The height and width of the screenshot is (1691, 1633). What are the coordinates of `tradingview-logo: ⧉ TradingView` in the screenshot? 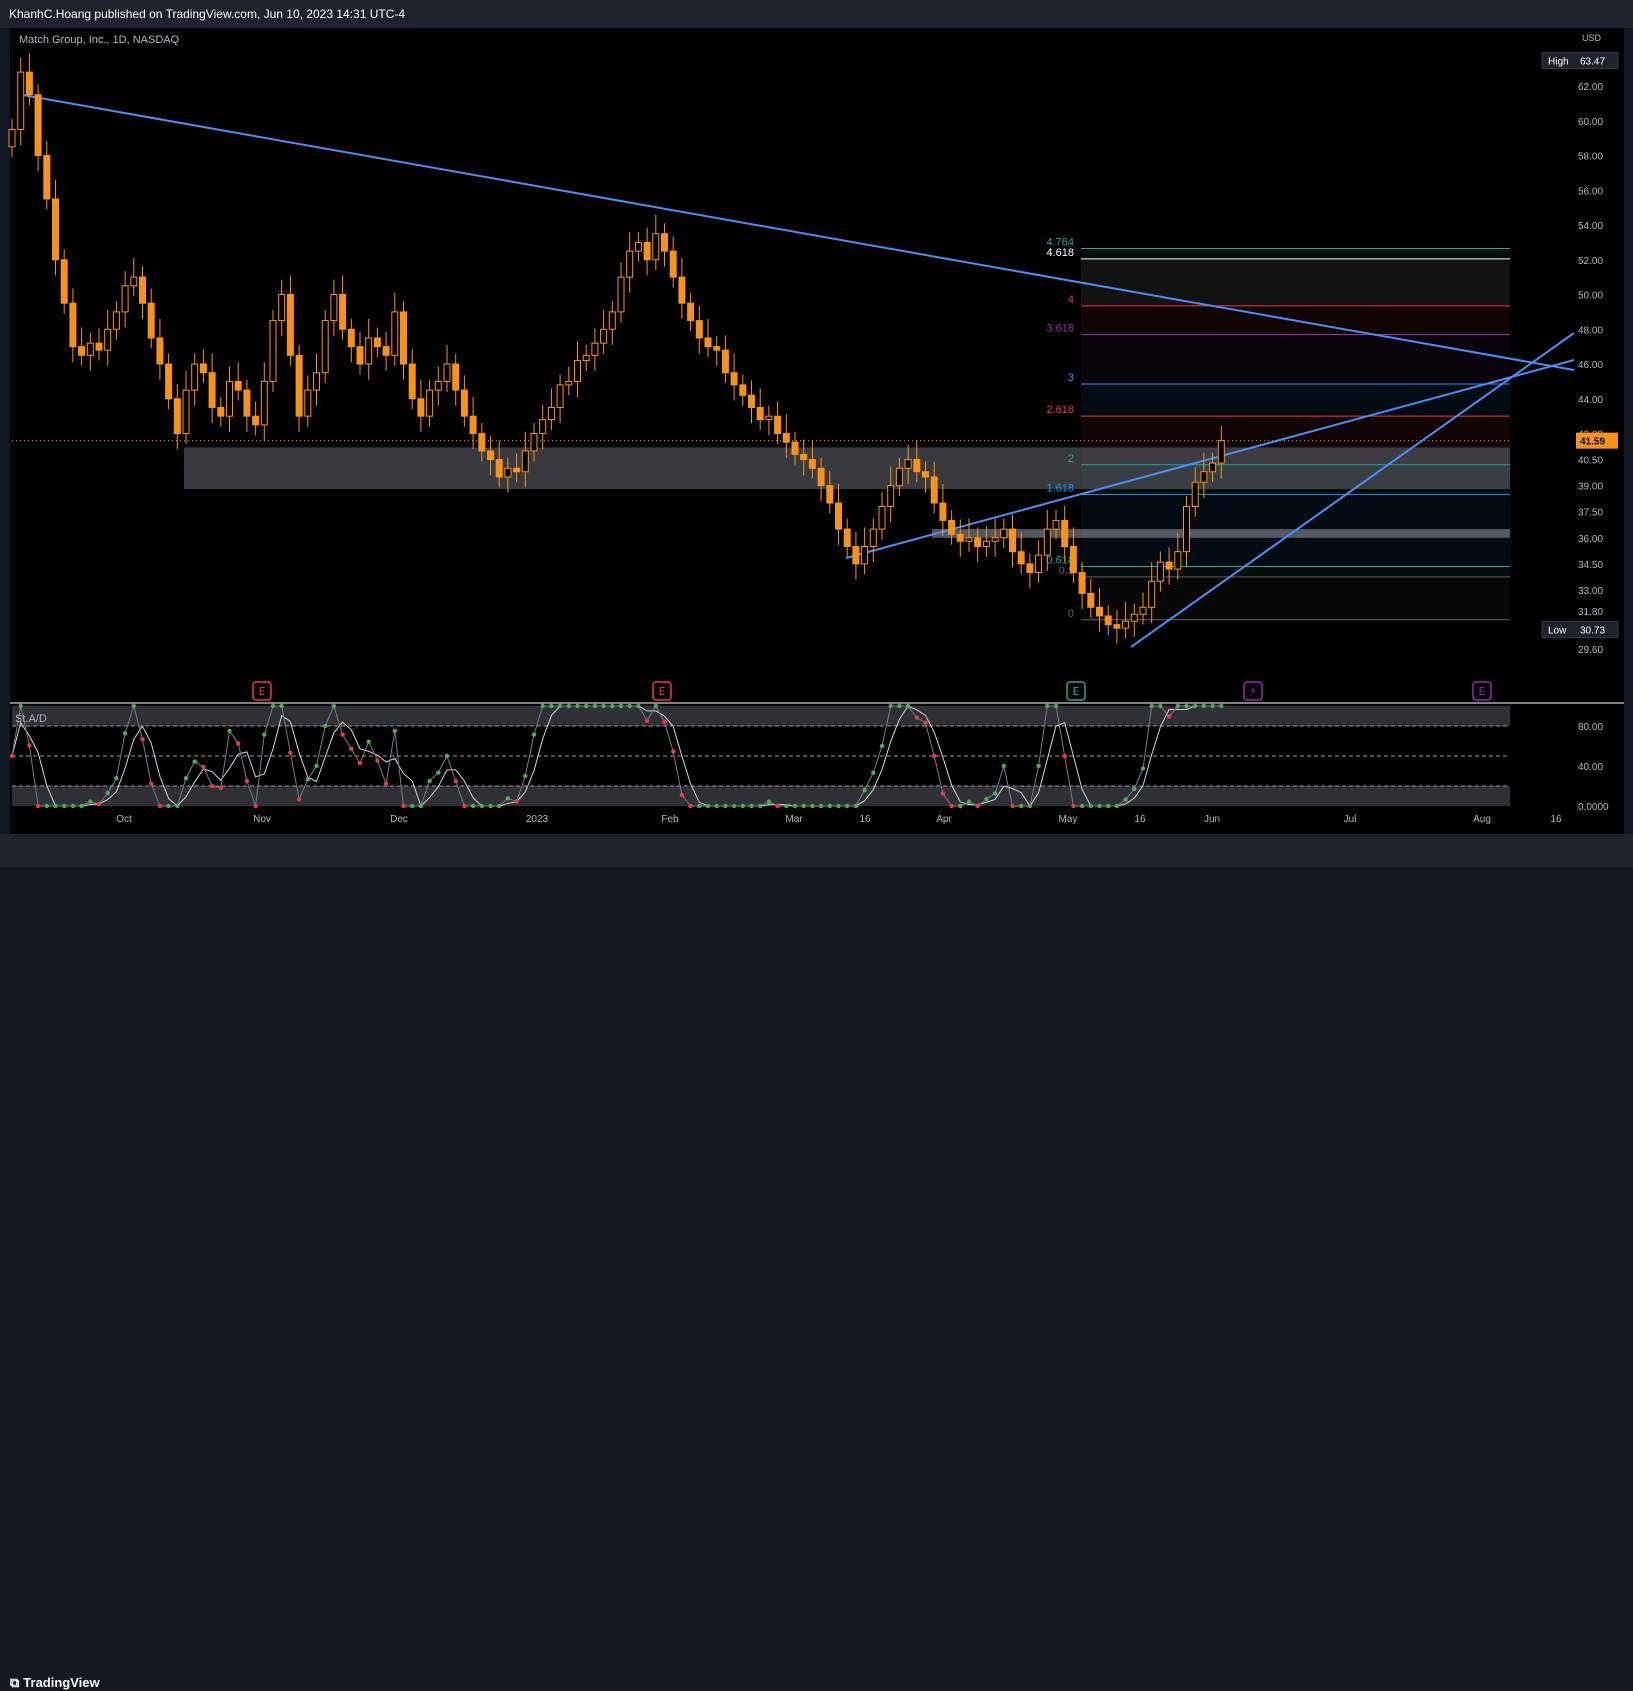 It's located at (55, 1683).